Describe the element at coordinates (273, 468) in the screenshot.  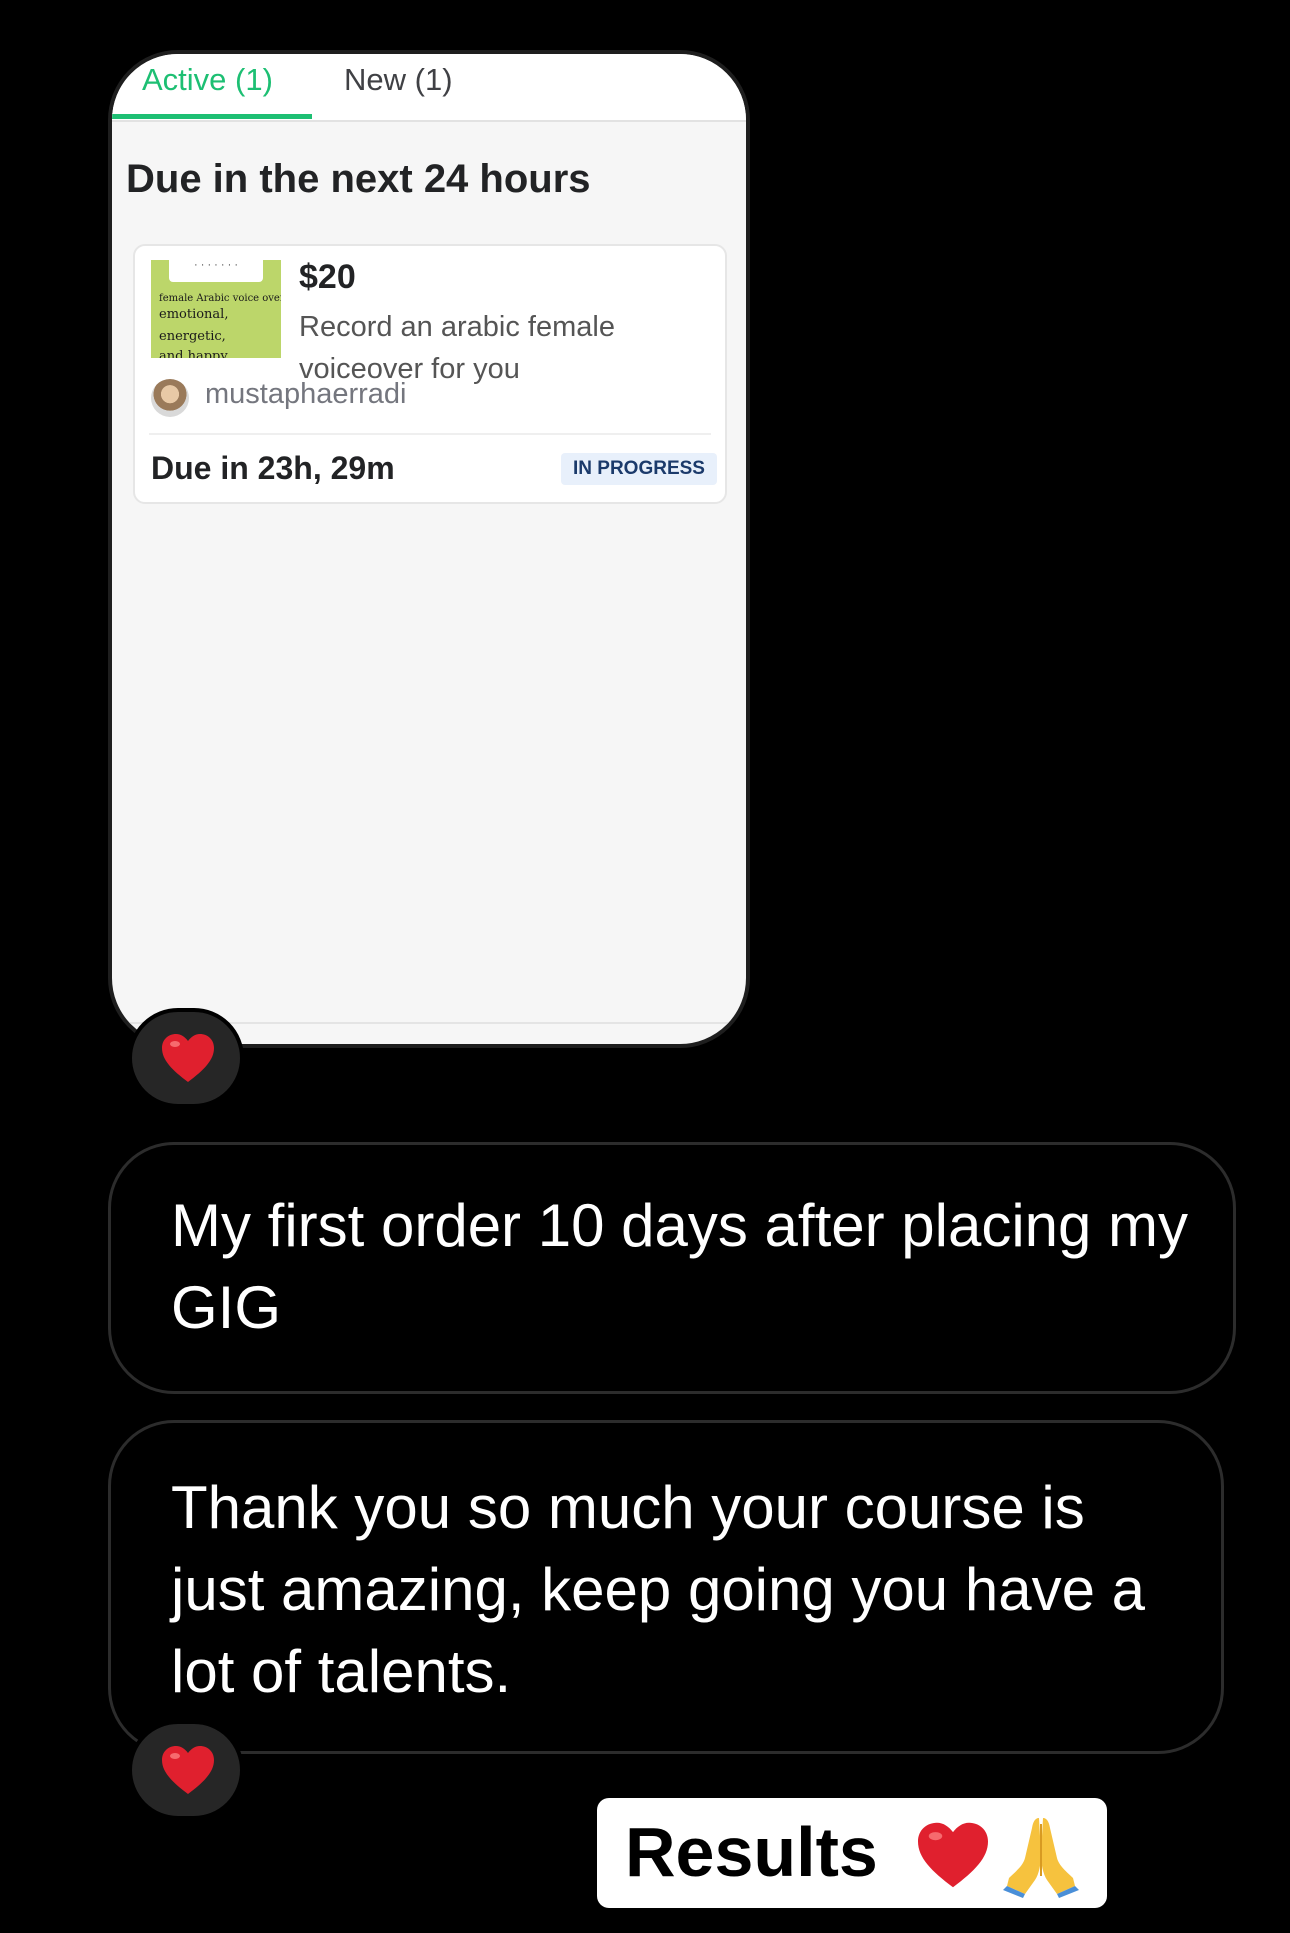
I see `due-time: Due in 23h, 29m` at that location.